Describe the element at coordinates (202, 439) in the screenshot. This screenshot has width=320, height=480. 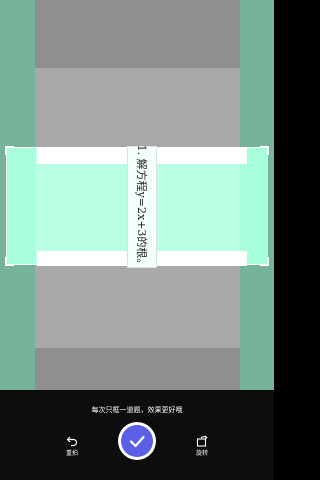
I see `rotate-icon` at that location.